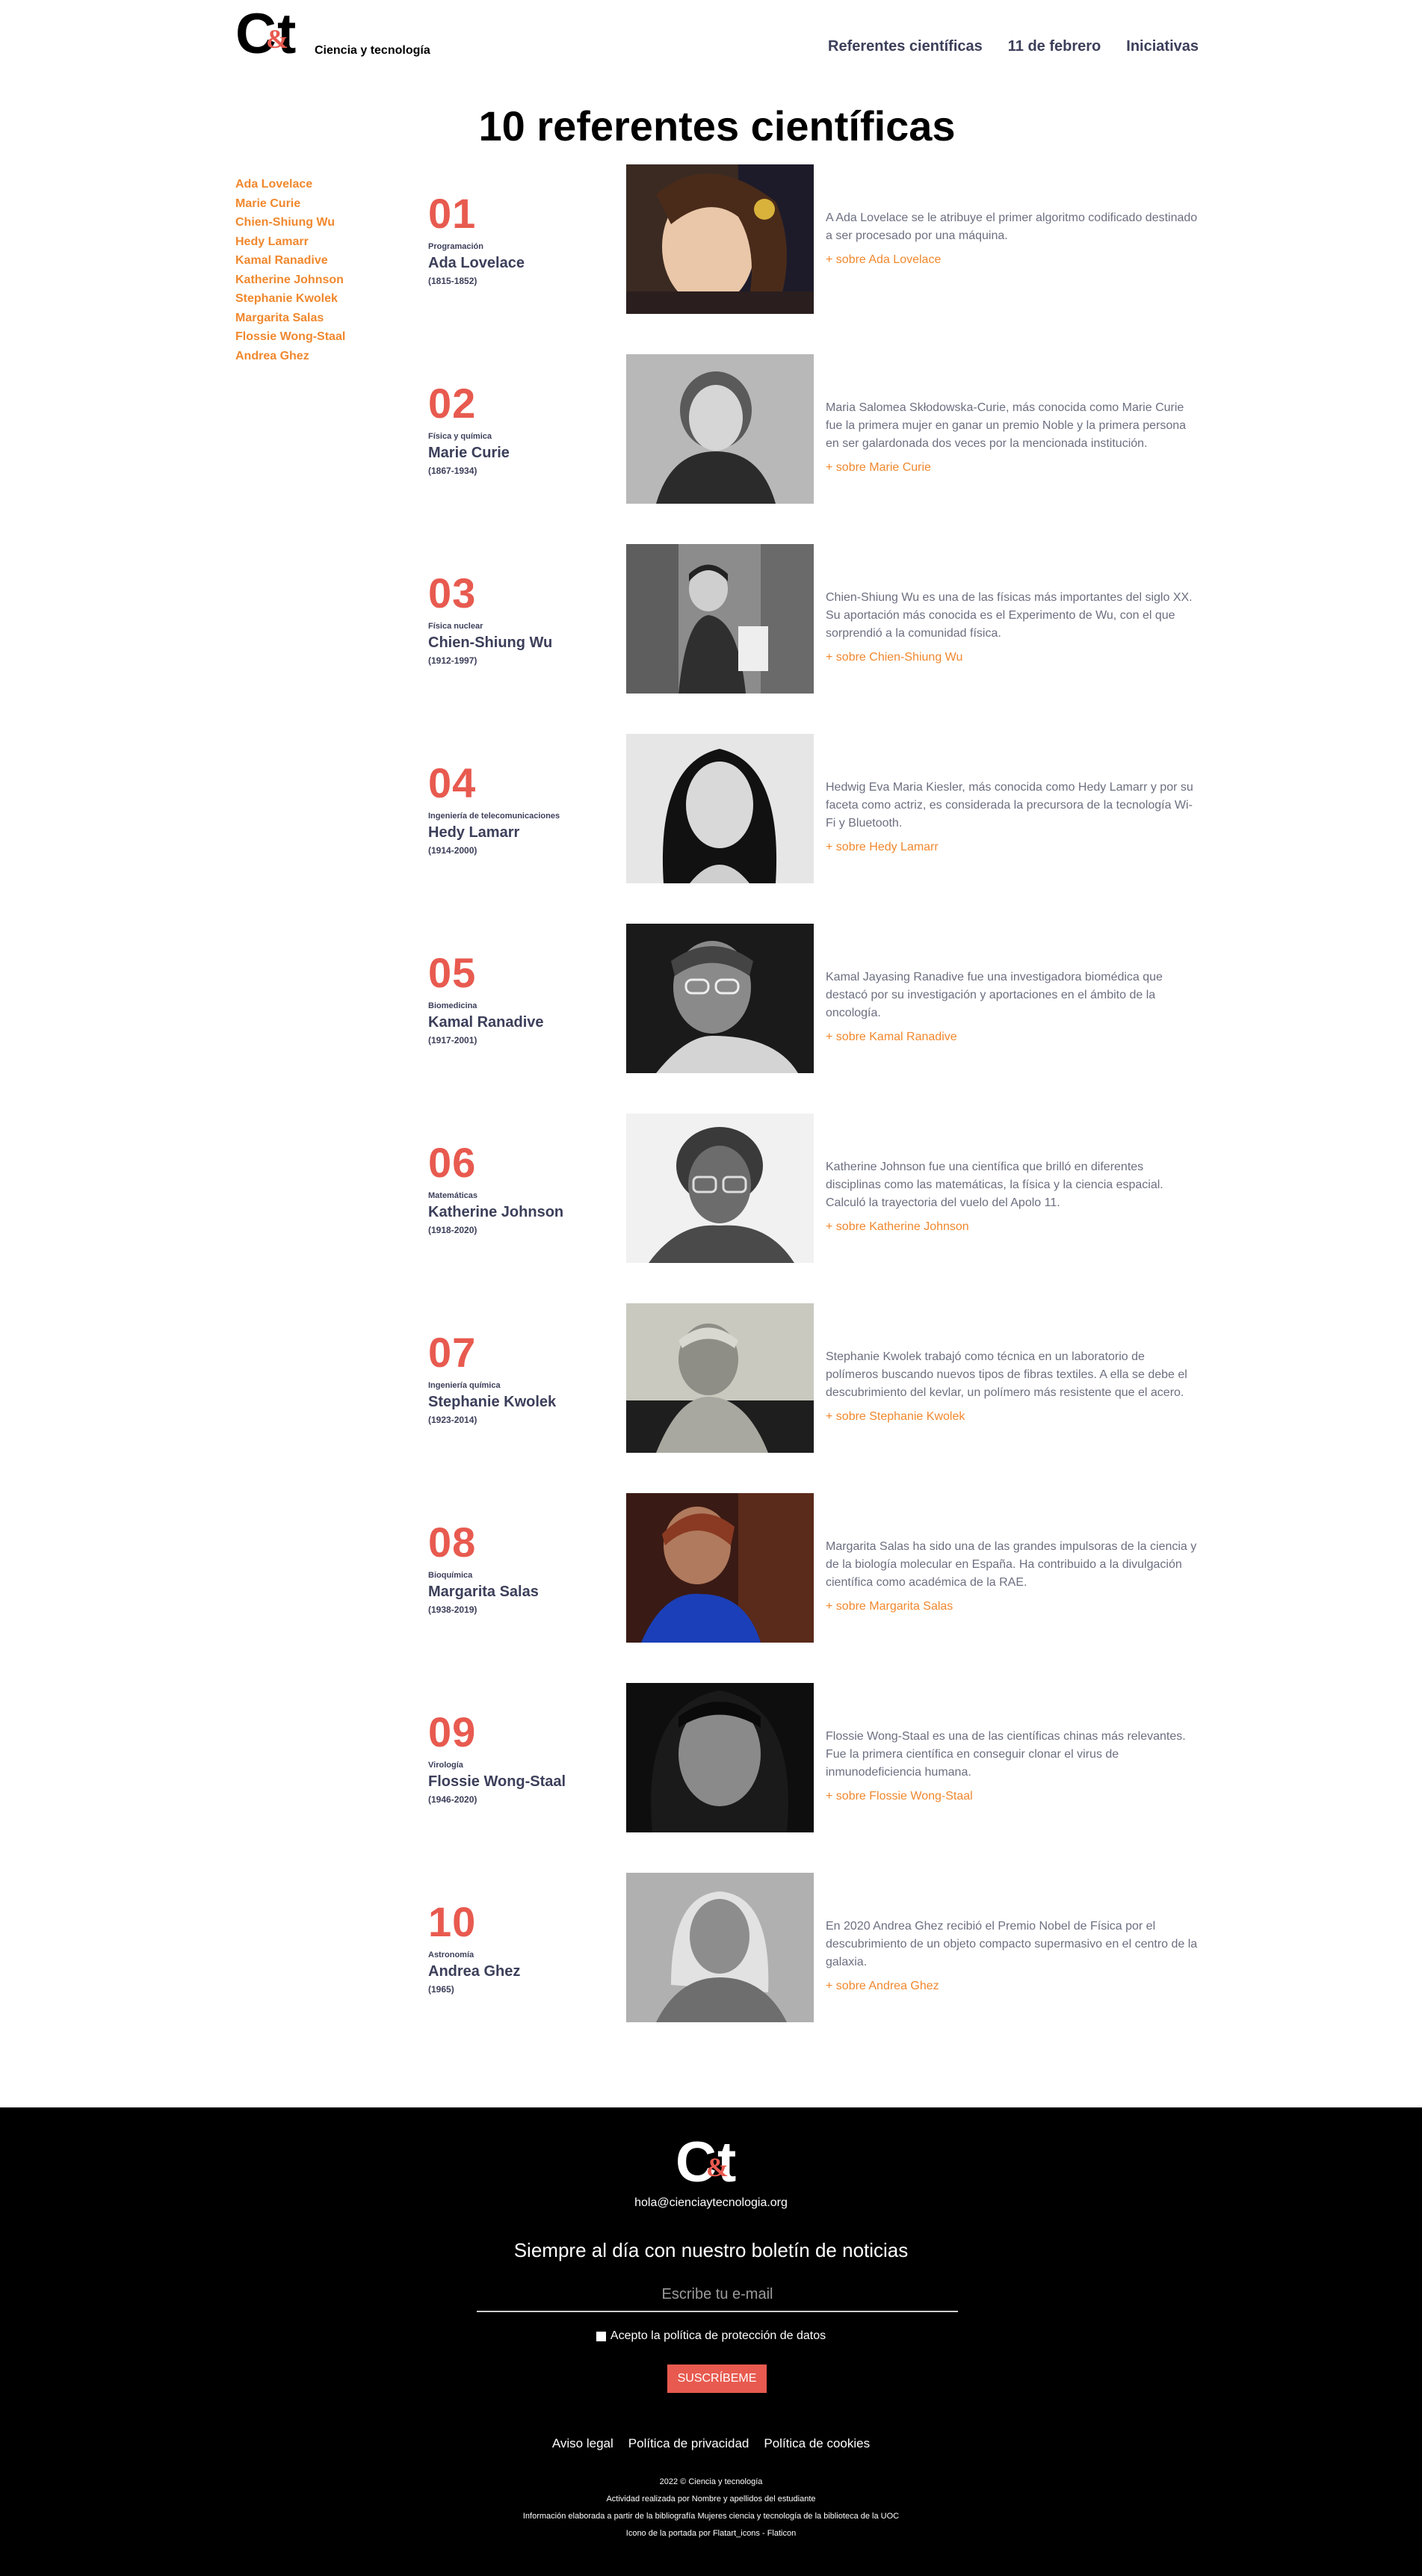 The image size is (1422, 2576). What do you see at coordinates (717, 2295) in the screenshot?
I see `newsletter-email-input` at bounding box center [717, 2295].